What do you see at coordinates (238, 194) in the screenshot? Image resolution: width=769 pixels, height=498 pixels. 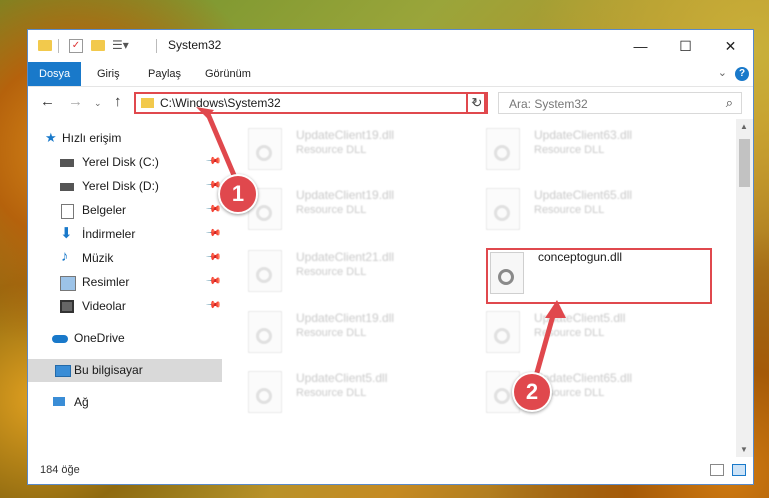 I see `callout-badge-one: 1` at bounding box center [238, 194].